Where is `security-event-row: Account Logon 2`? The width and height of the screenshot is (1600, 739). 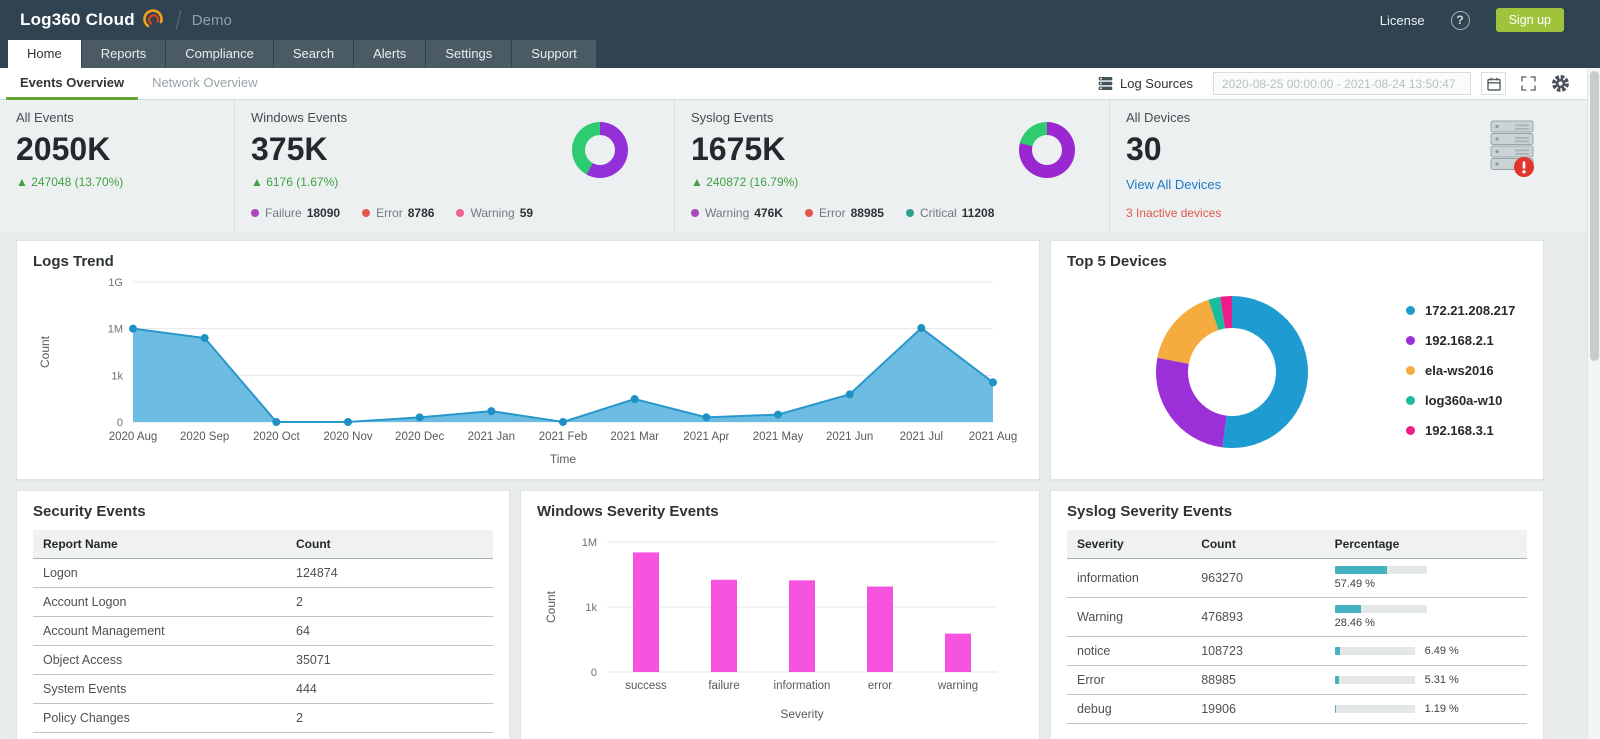
security-event-row: Account Logon 2 is located at coordinates (263, 602).